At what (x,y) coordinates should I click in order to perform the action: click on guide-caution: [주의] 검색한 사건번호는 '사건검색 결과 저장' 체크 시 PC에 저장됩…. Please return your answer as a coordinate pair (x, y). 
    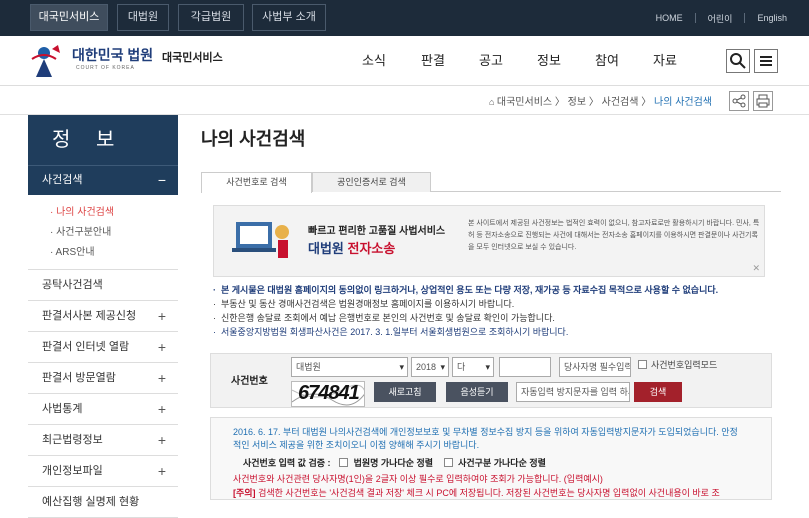
    Looking at the image, I should click on (503, 493).